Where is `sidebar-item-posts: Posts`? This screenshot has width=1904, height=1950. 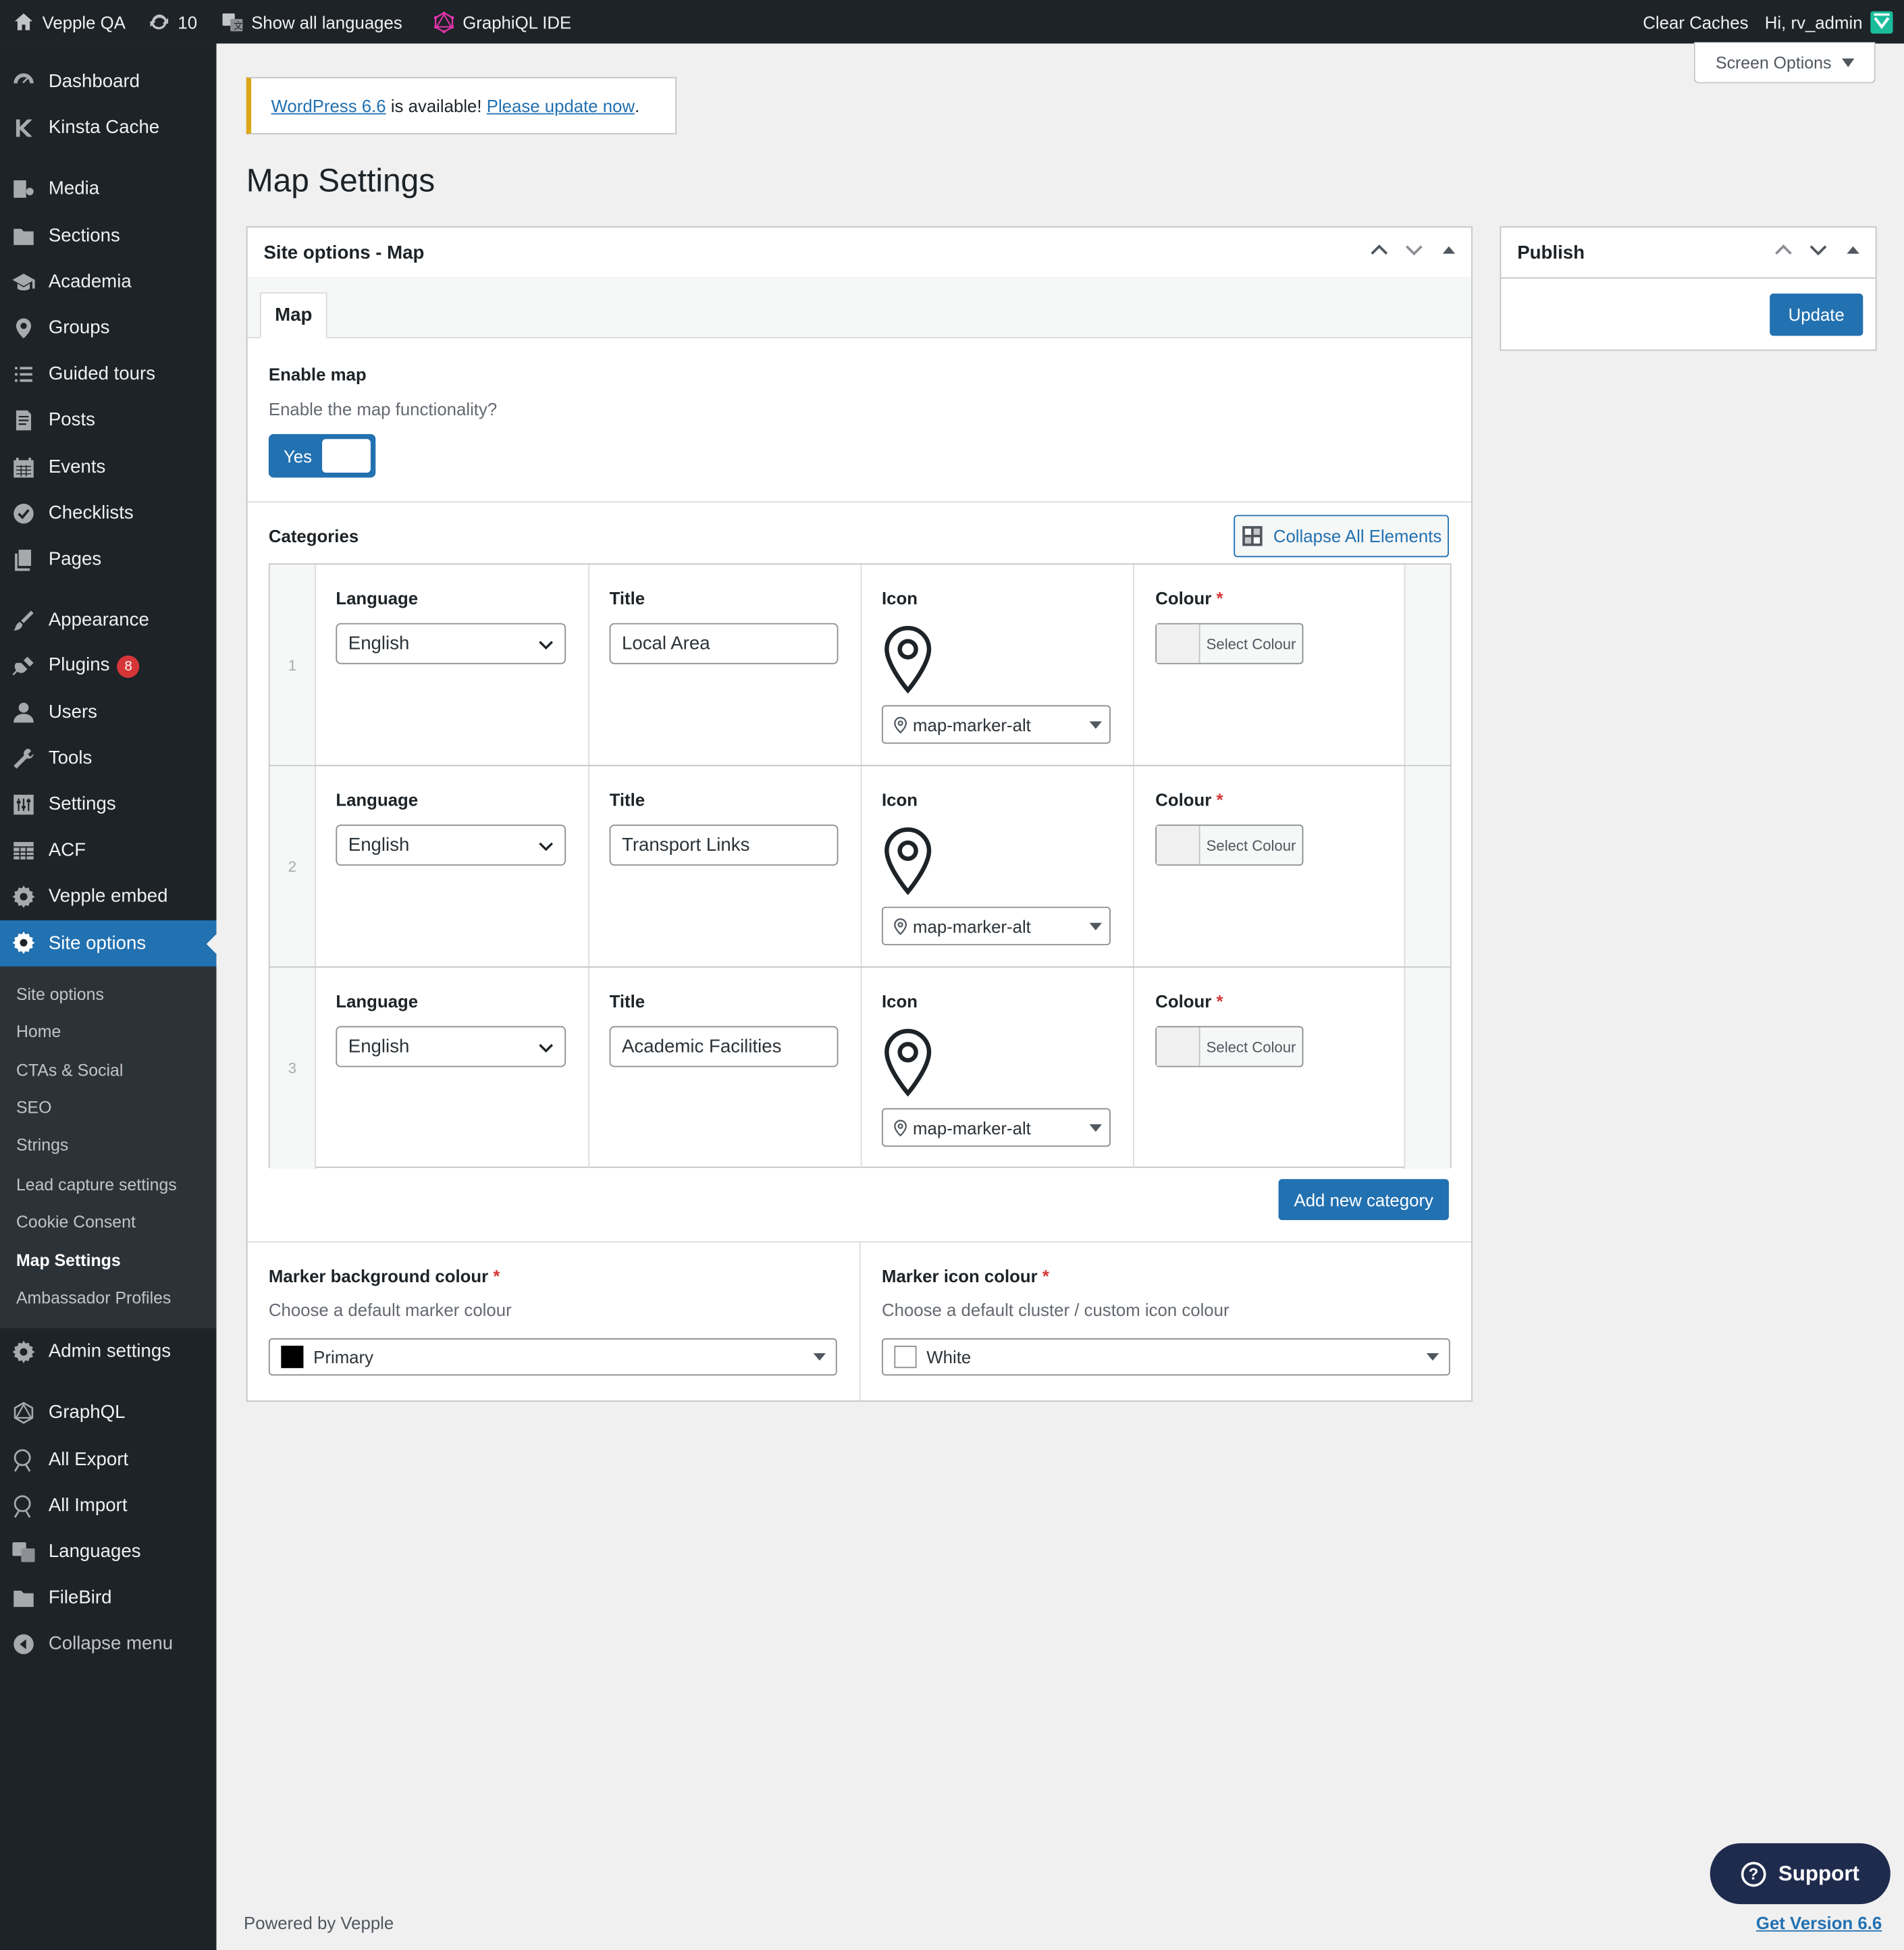
sidebar-item-posts: Posts is located at coordinates (109, 419).